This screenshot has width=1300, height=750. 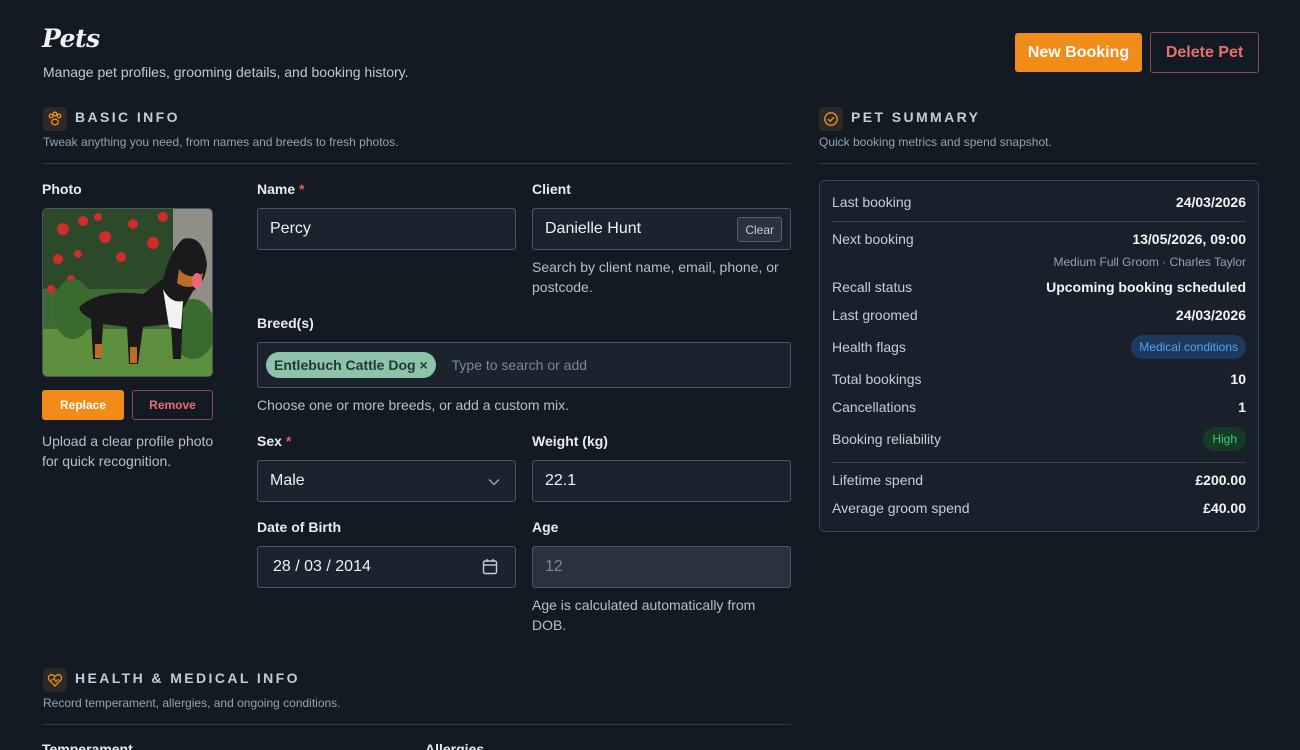 I want to click on sex-label: Sex *, so click(x=274, y=441).